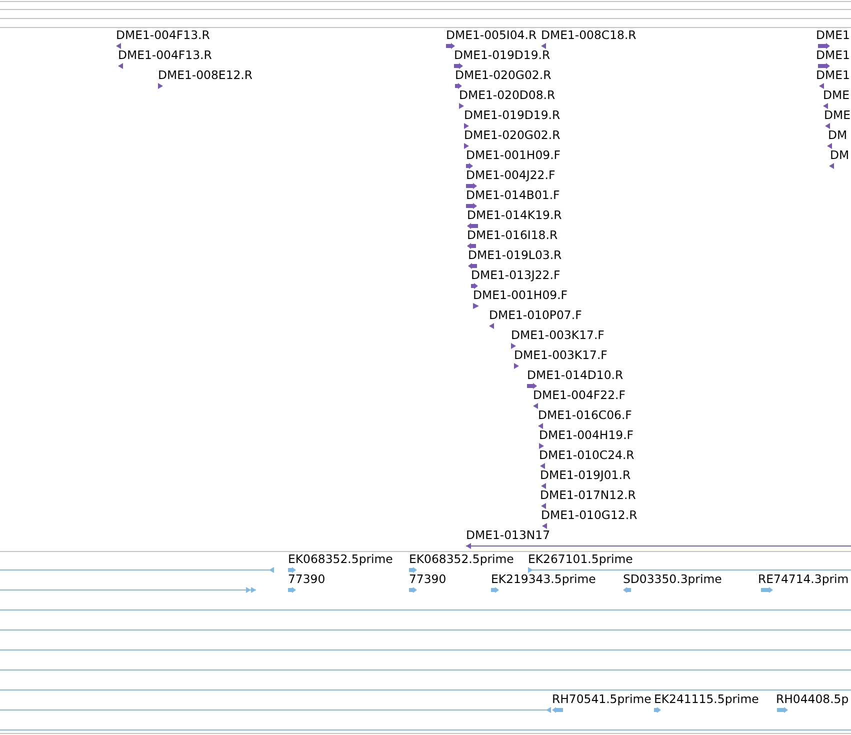 The image size is (851, 735). I want to click on feature-label: DME1-020D08.R, so click(507, 95).